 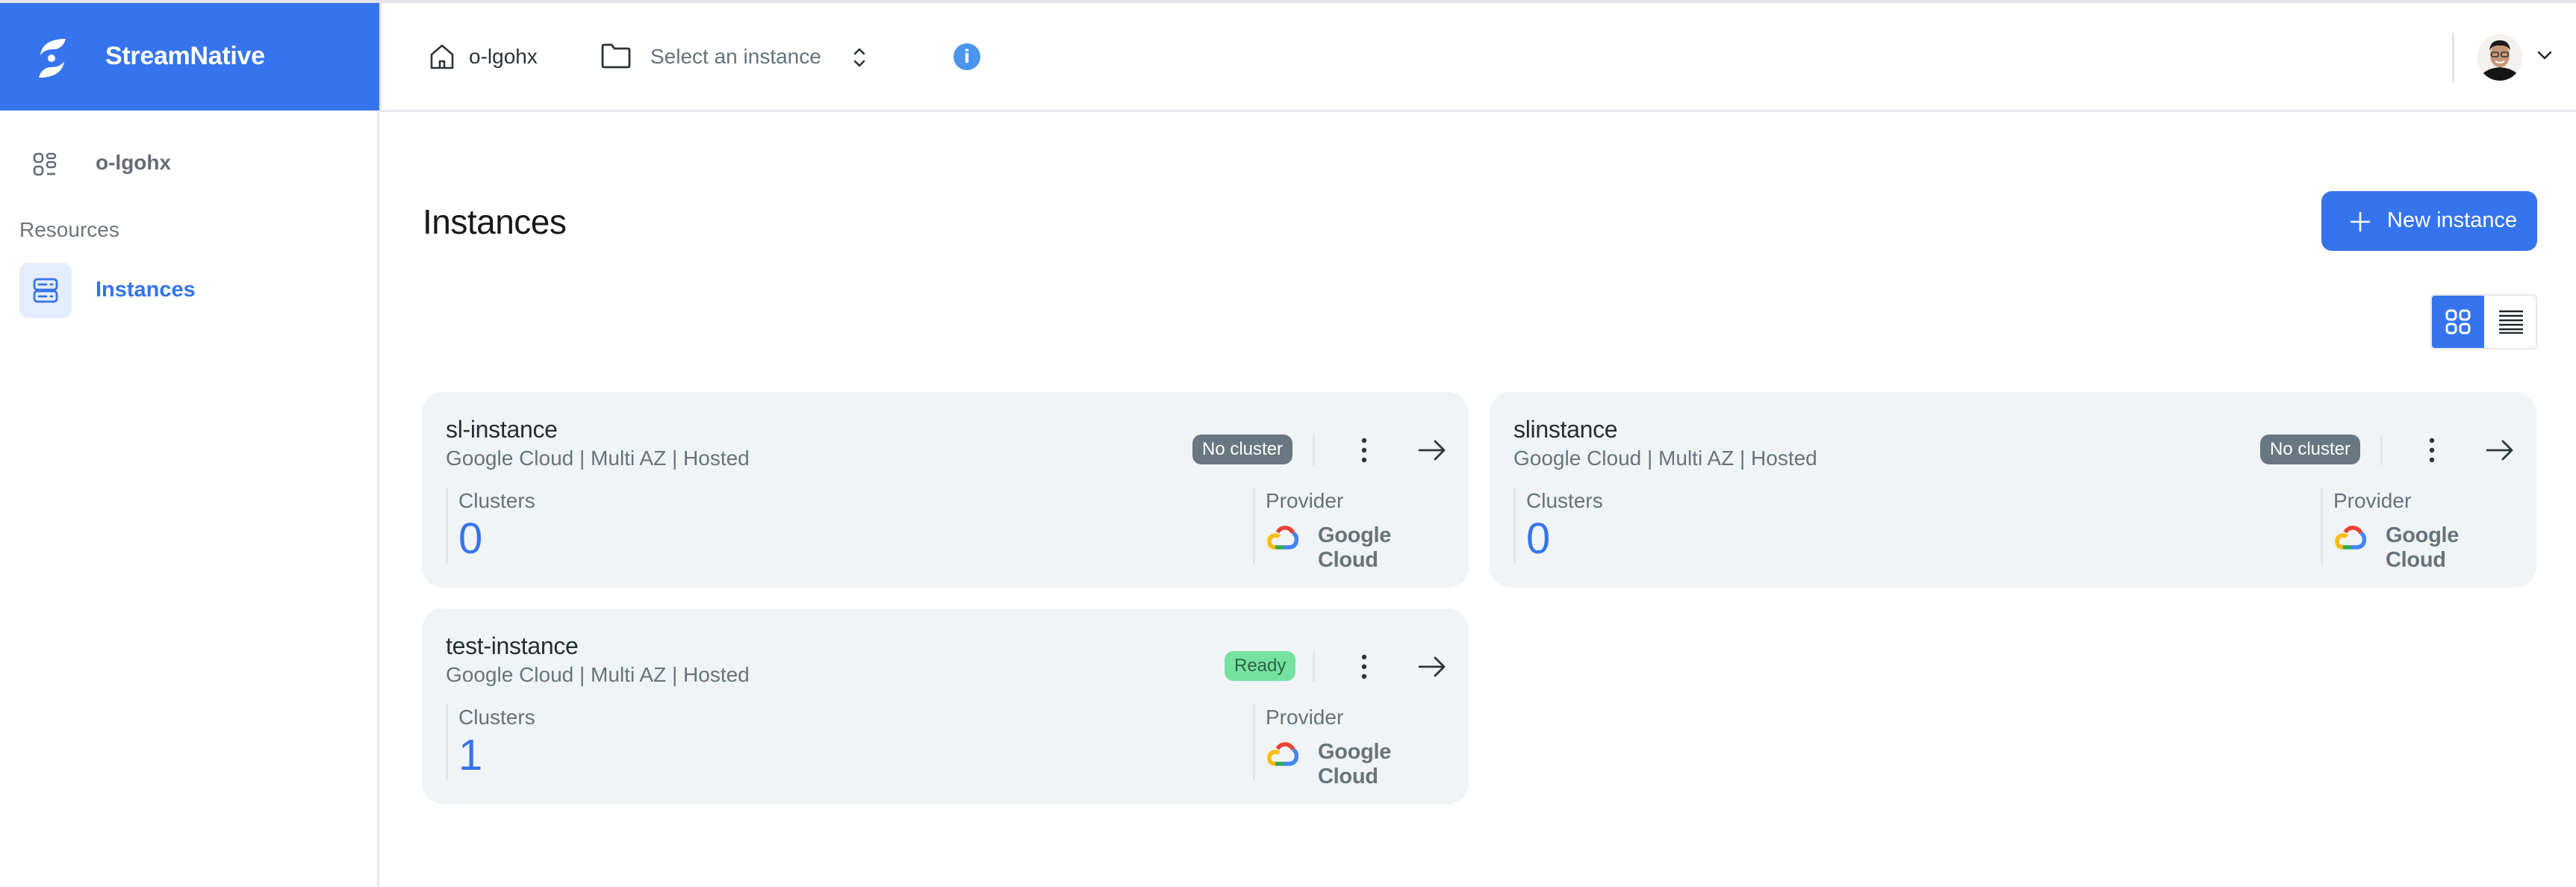 I want to click on clusters-stat: Clusters 1, so click(x=490, y=742).